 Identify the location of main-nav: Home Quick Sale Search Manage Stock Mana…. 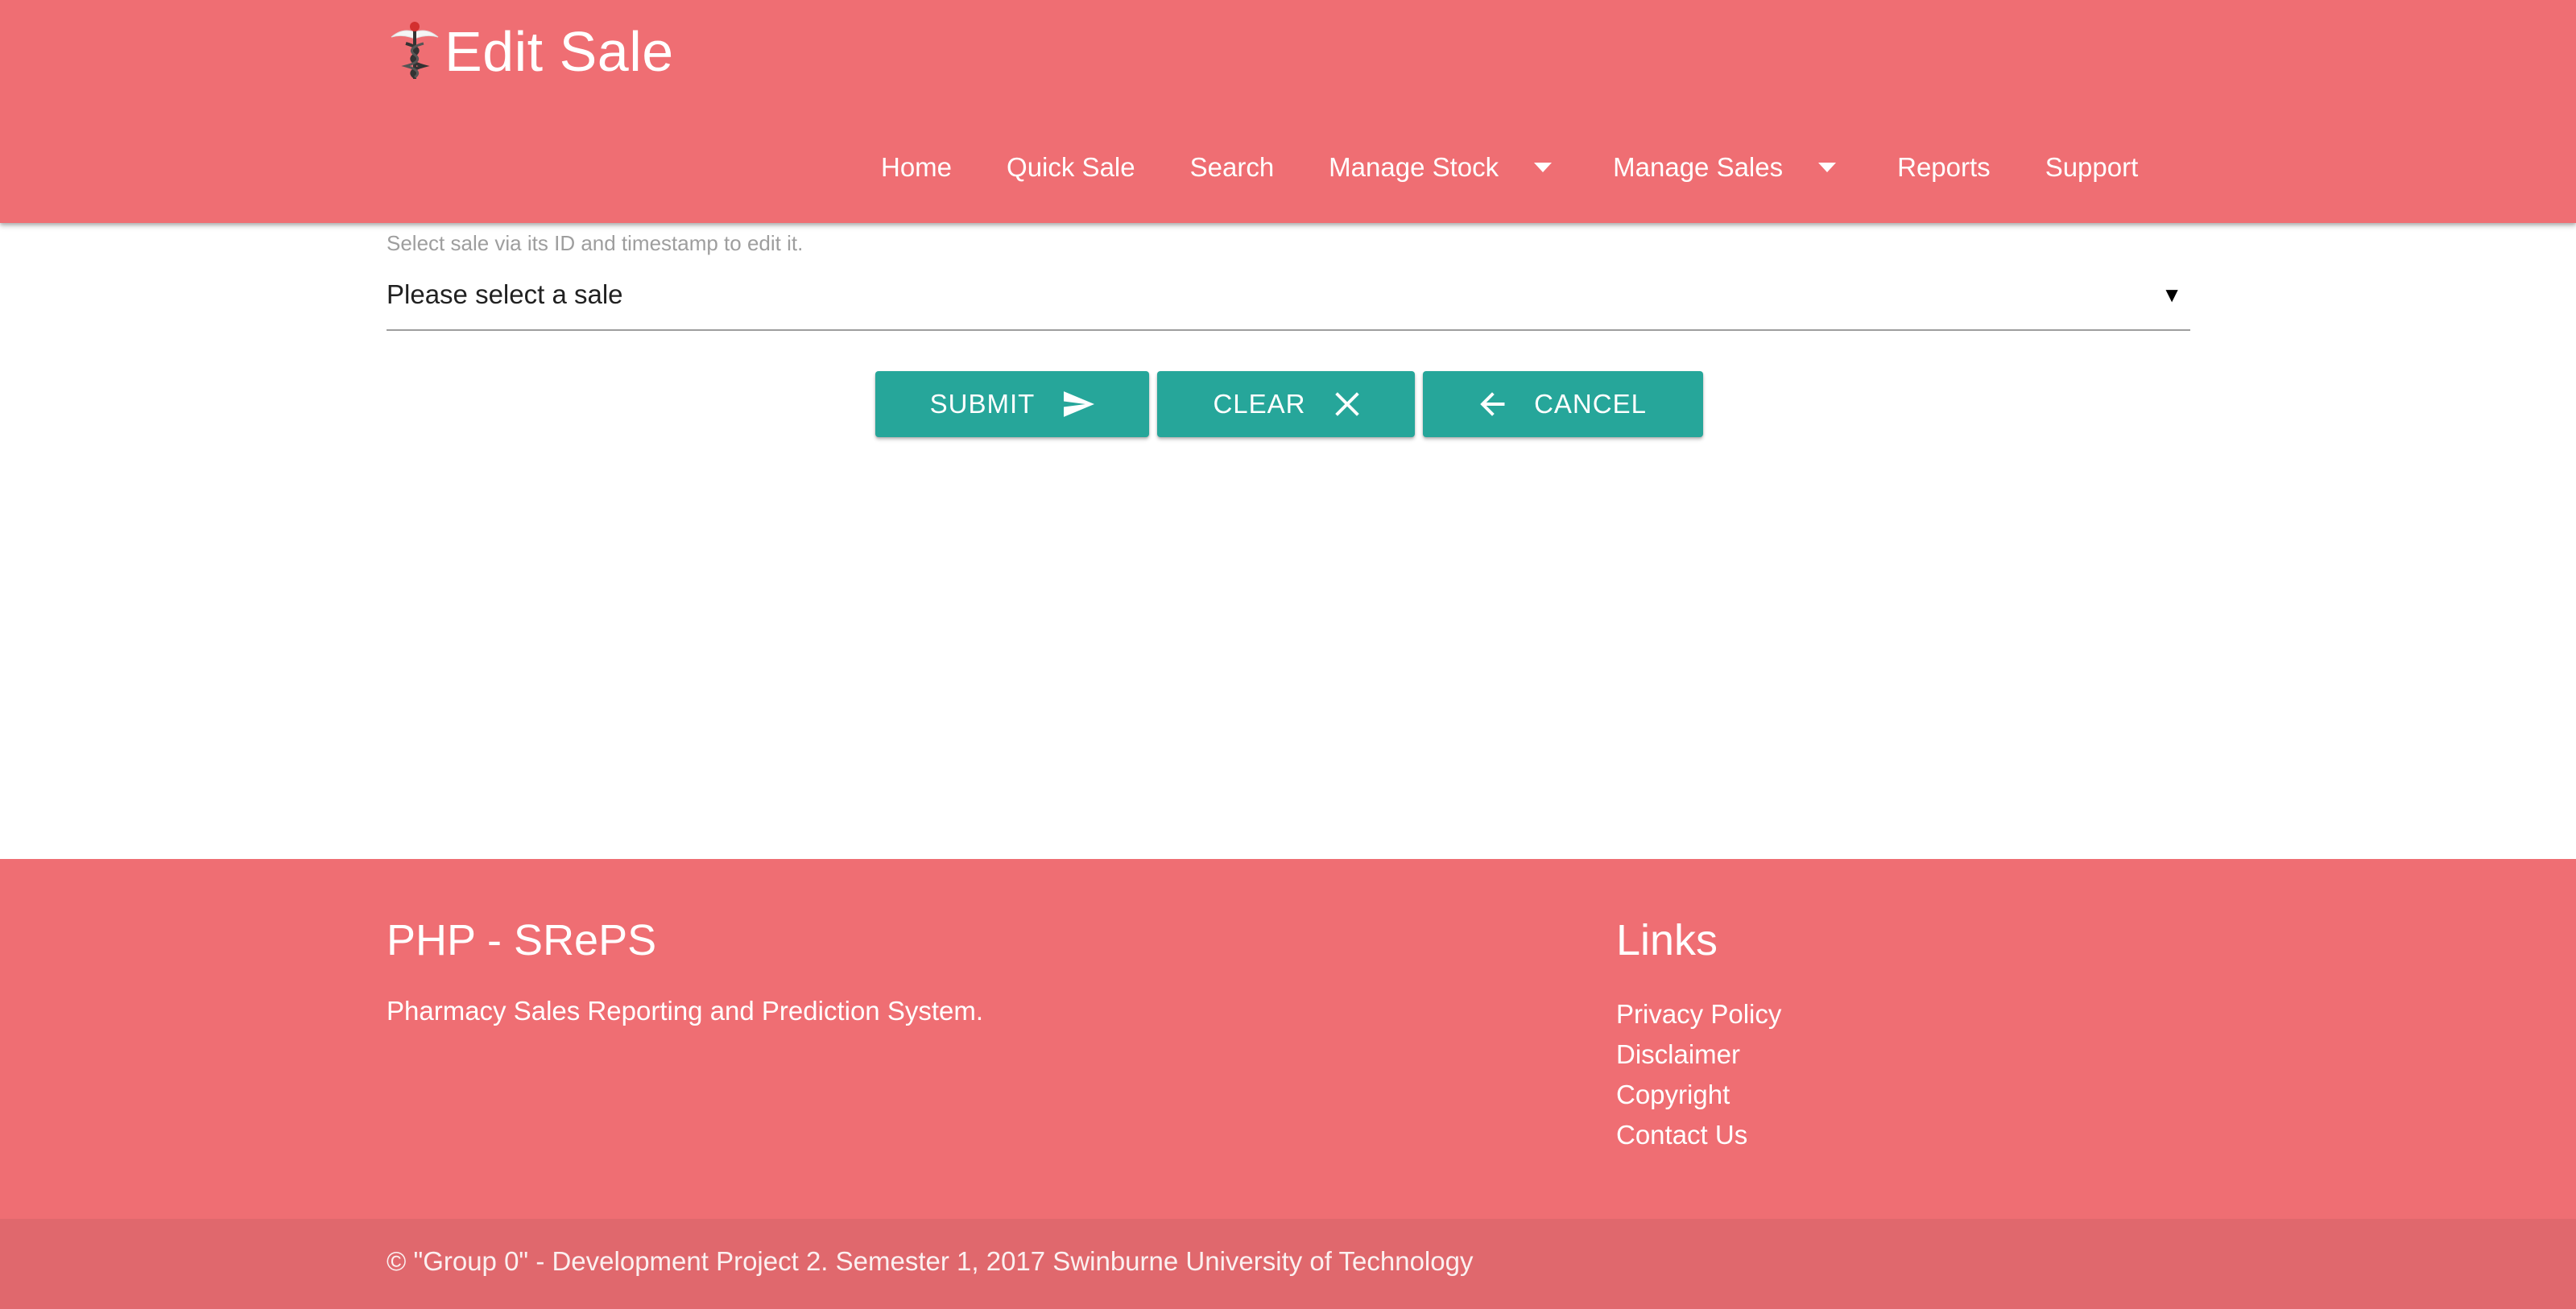
(1510, 167).